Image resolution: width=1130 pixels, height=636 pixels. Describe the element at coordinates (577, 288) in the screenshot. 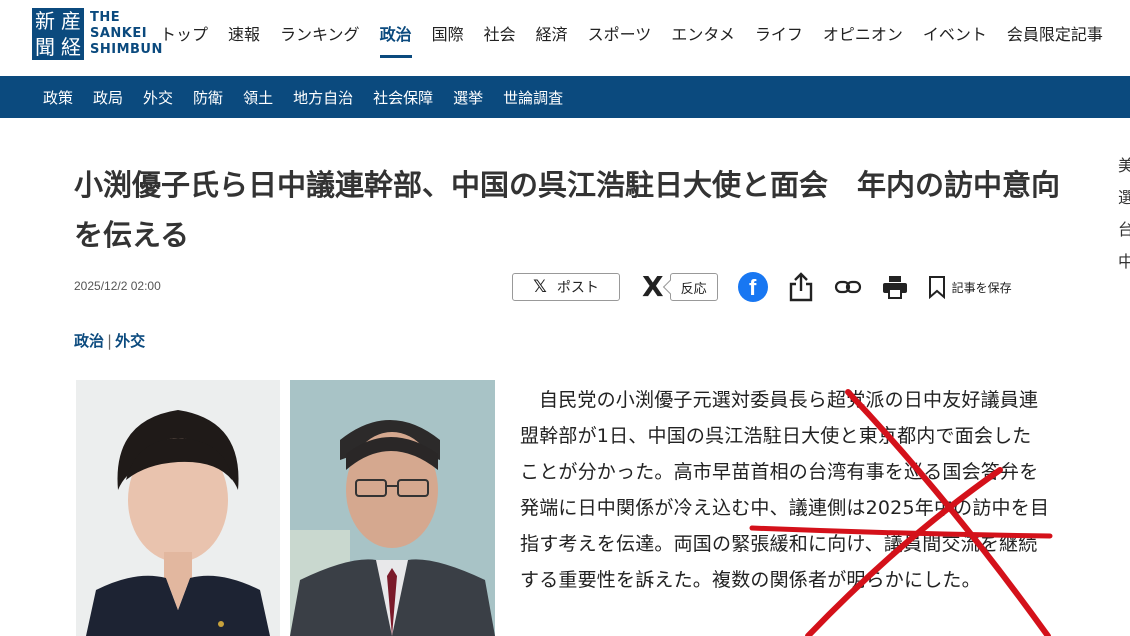

I see `post-label: ポスト` at that location.